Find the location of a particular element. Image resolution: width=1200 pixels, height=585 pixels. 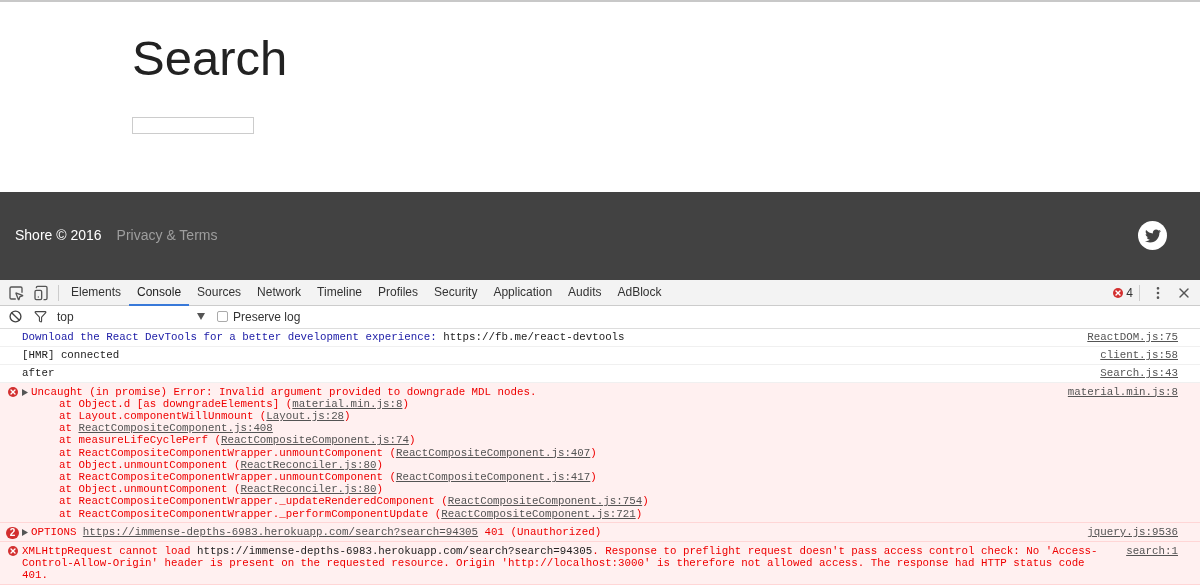

stack-line: at ReactCompositeComponentWrapper._updateRenderedComponent (ReactCompositeComponent.js:754) is located at coordinates (353, 501).